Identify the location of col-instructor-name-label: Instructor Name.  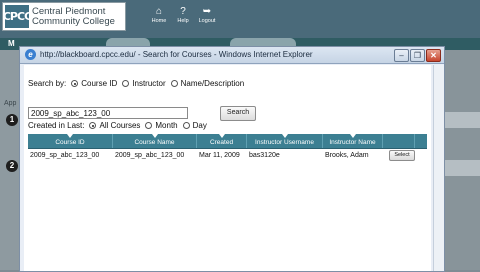
(352, 142).